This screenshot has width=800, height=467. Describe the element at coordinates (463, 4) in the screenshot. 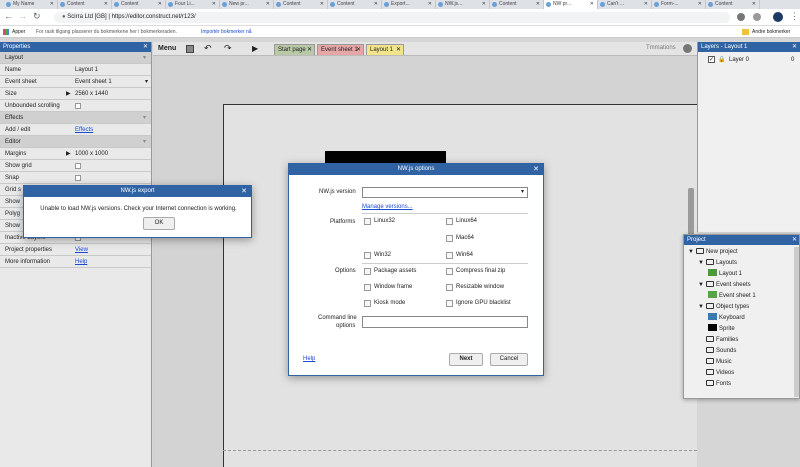

I see `browser-tab: NW.js... ✕` at that location.